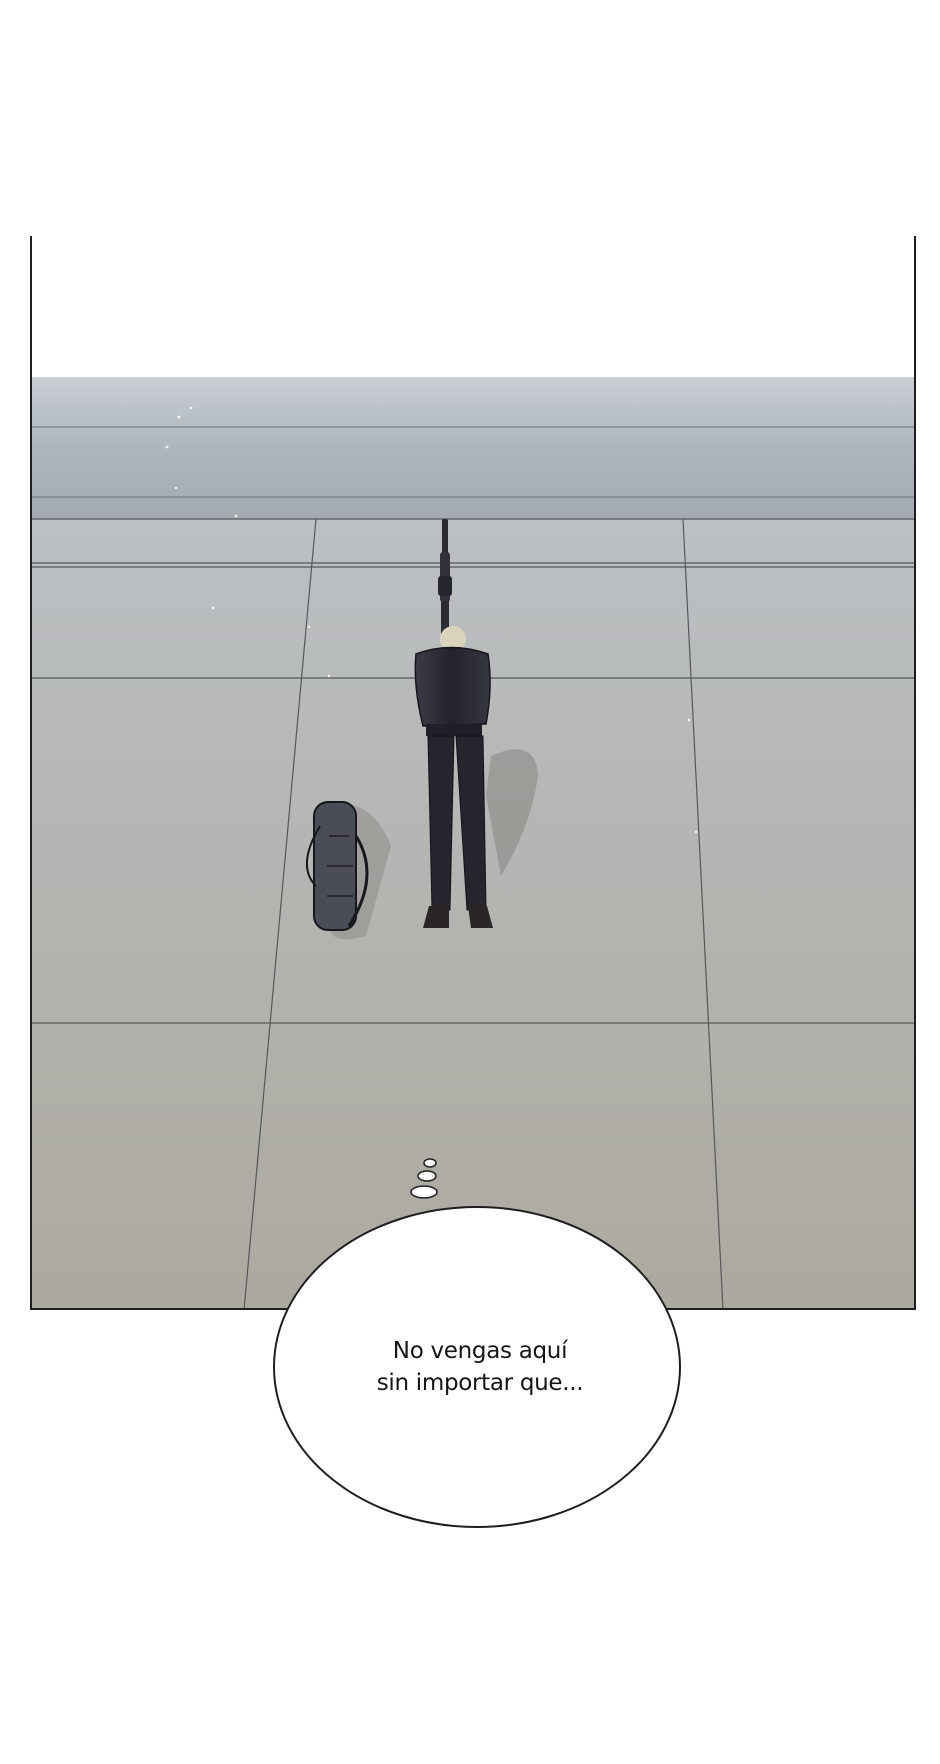  Describe the element at coordinates (454, 730) in the screenshot. I see `figure-belt` at that location.